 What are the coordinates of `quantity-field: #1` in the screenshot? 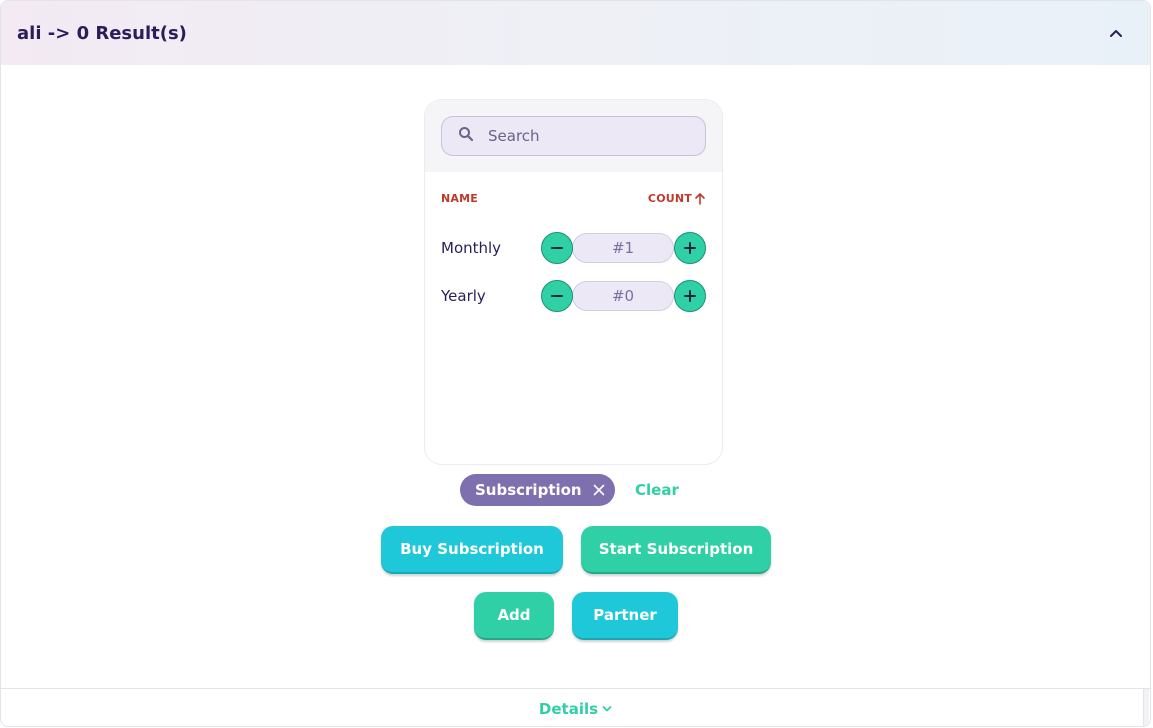 It's located at (623, 248).